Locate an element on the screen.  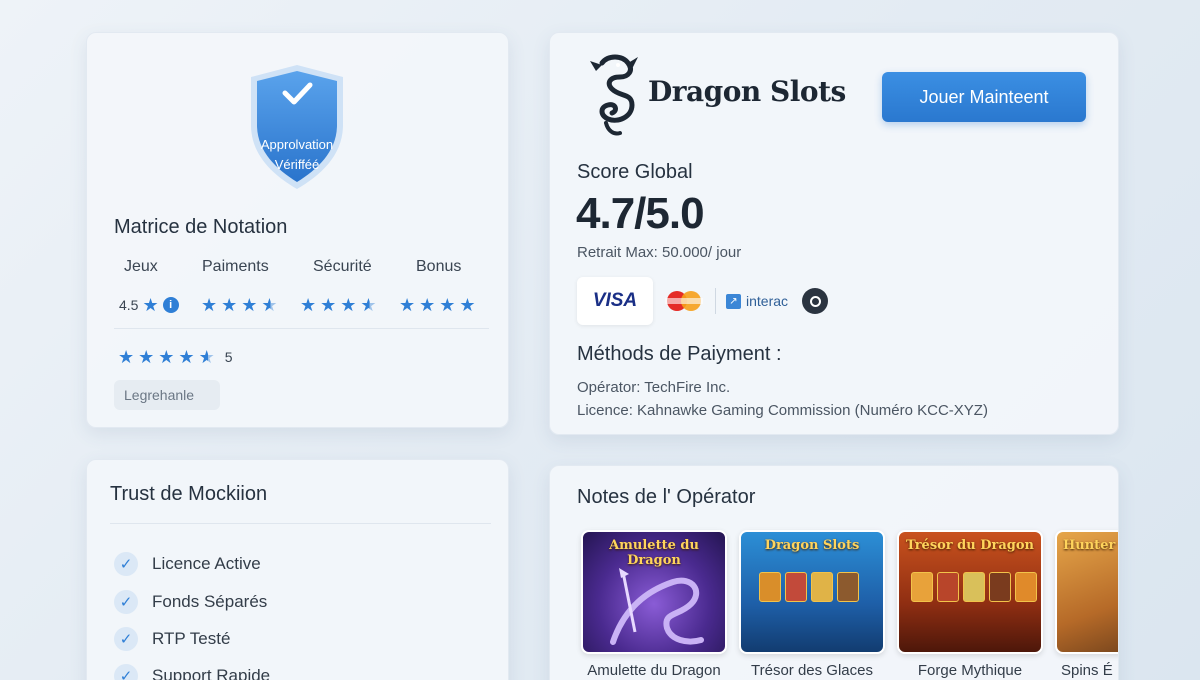
operator-info: Opérator: TechFire Inc. is located at coordinates (654, 387).